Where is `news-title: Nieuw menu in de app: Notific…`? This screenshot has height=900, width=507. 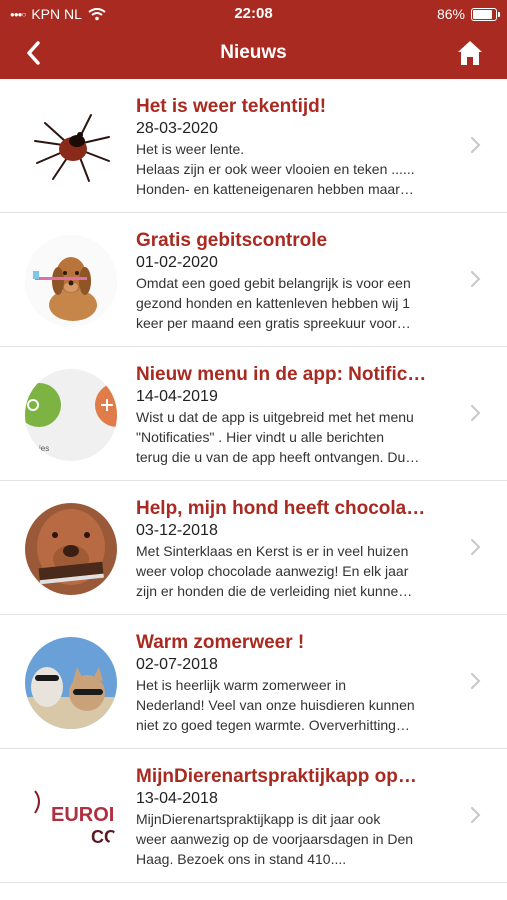
news-title: Nieuw menu in de app: Notific… is located at coordinates (281, 374).